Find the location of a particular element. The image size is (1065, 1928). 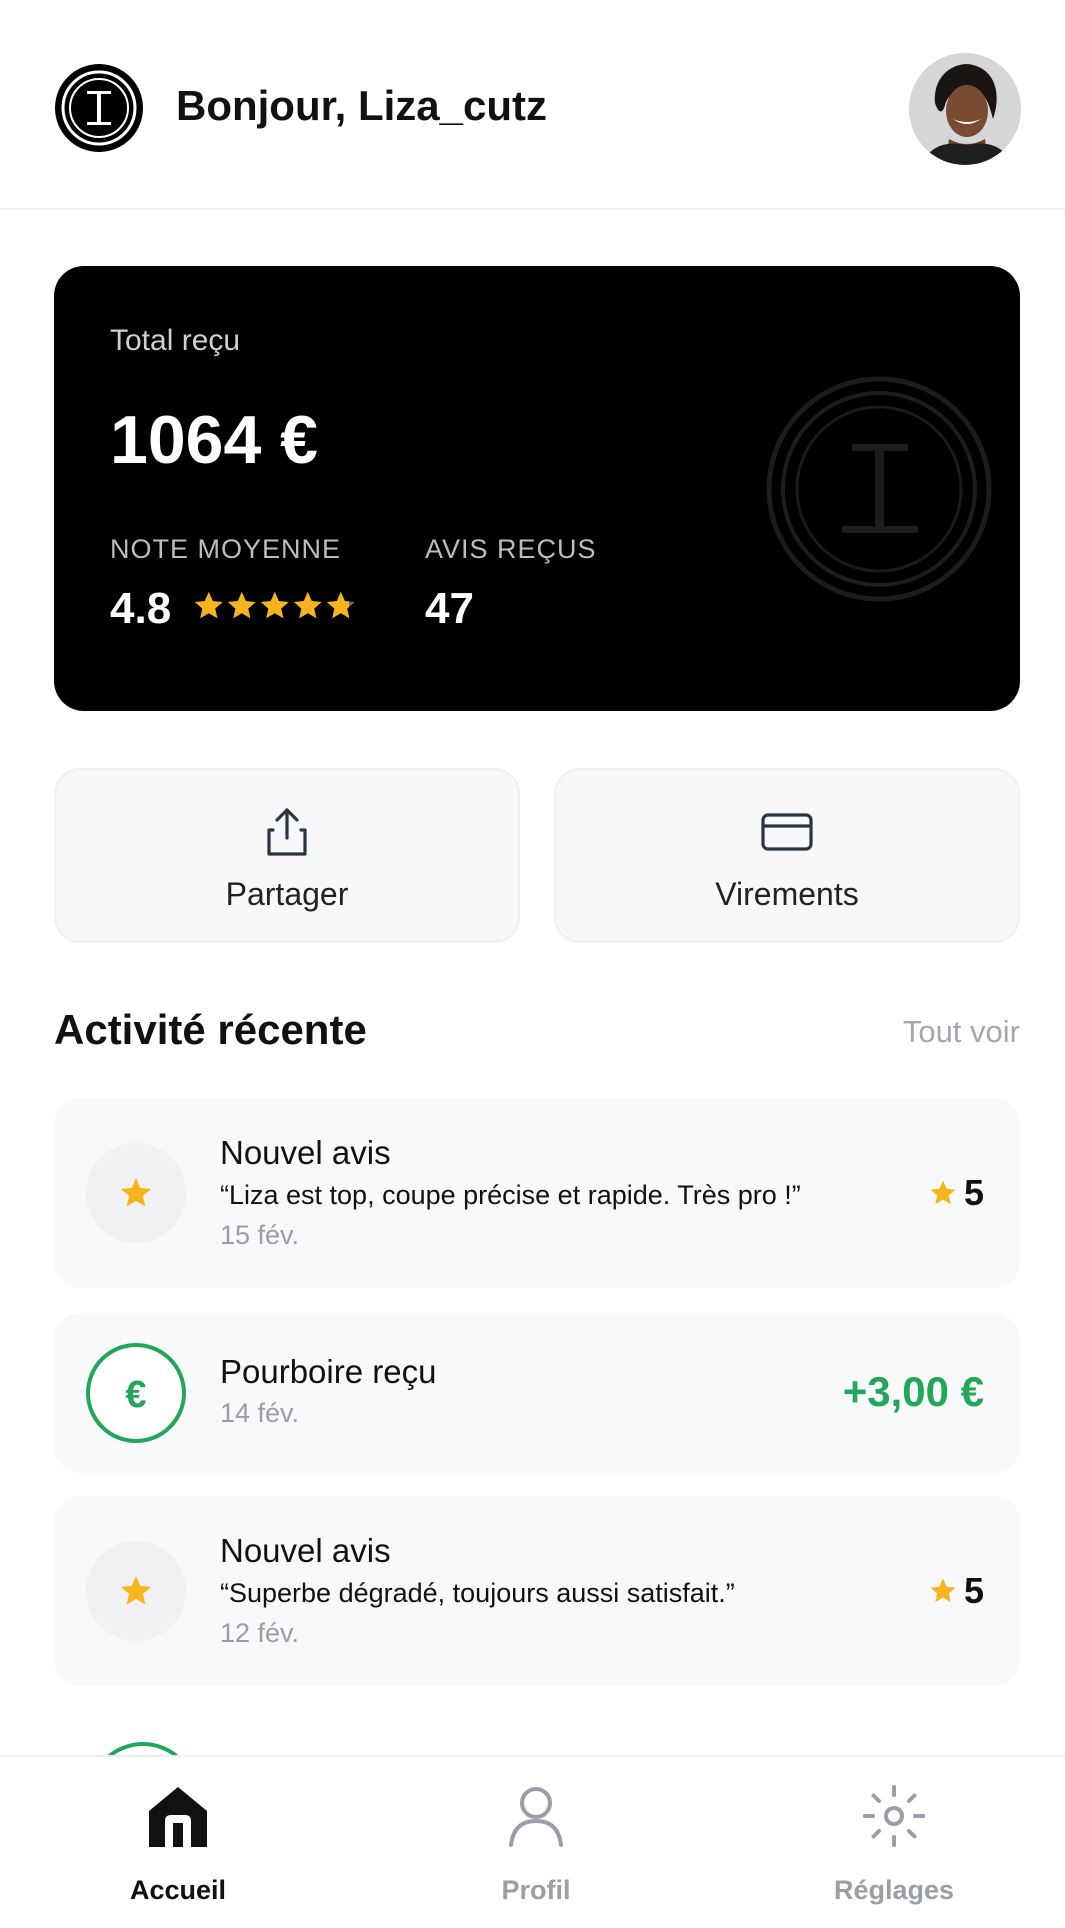

nav-item-home: Accueil is located at coordinates (178, 1842).